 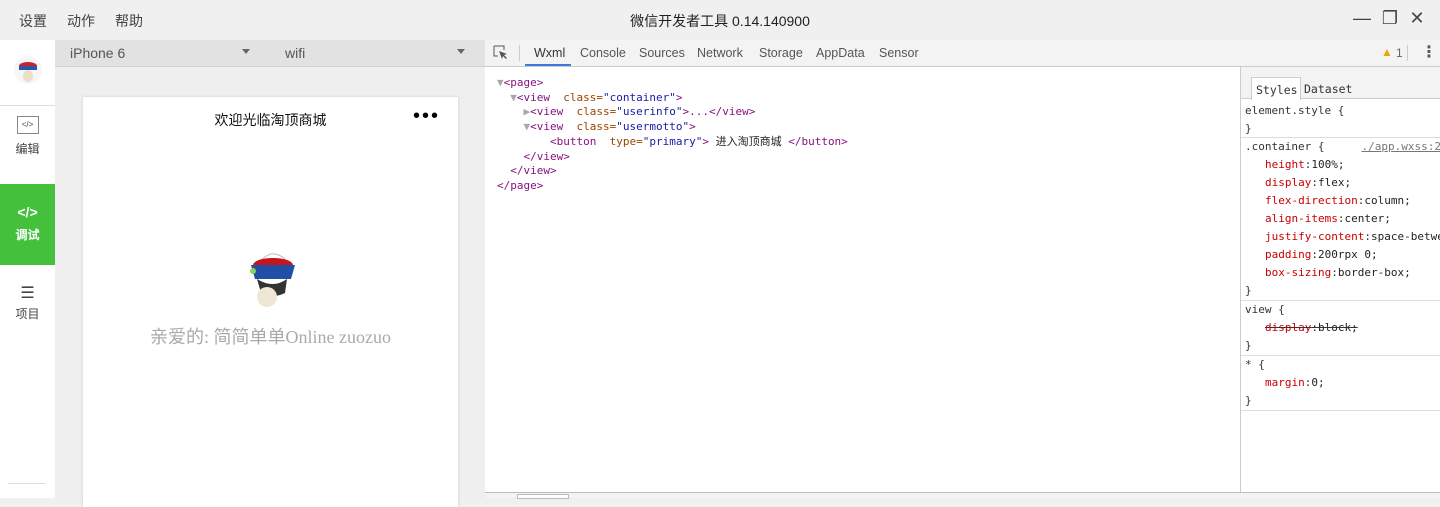 I want to click on drawer-bar, so click(x=962, y=495).